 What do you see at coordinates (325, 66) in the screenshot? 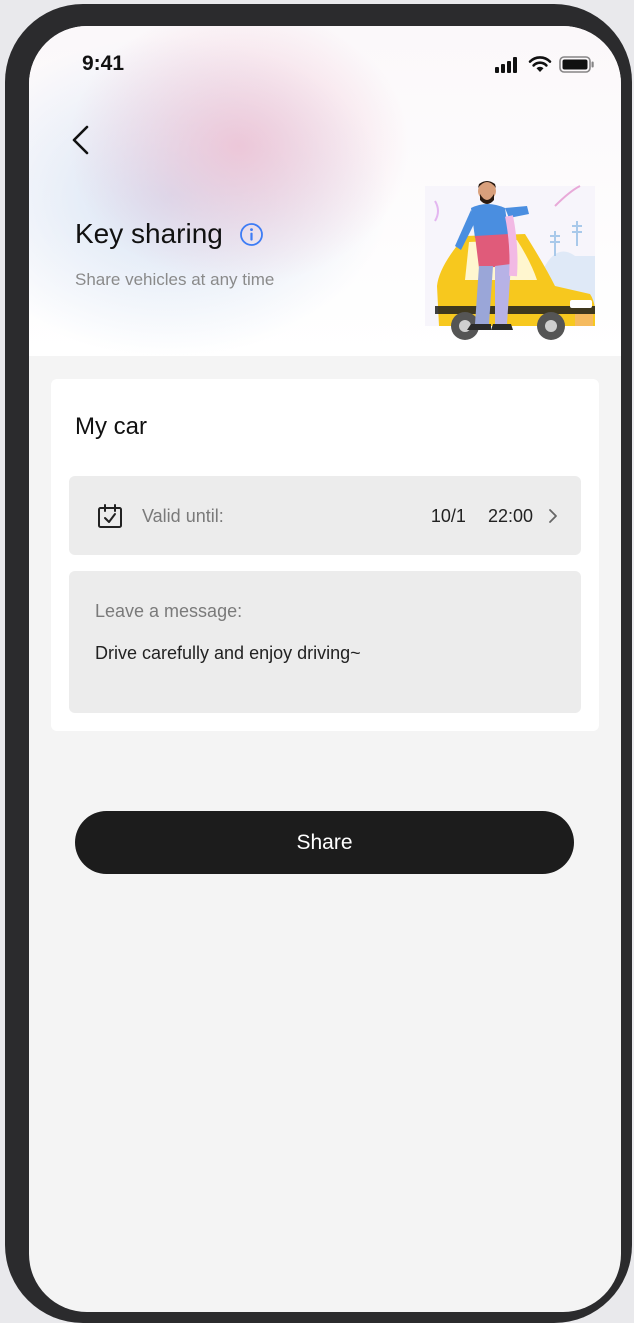
I see `status-bar: 9:41` at bounding box center [325, 66].